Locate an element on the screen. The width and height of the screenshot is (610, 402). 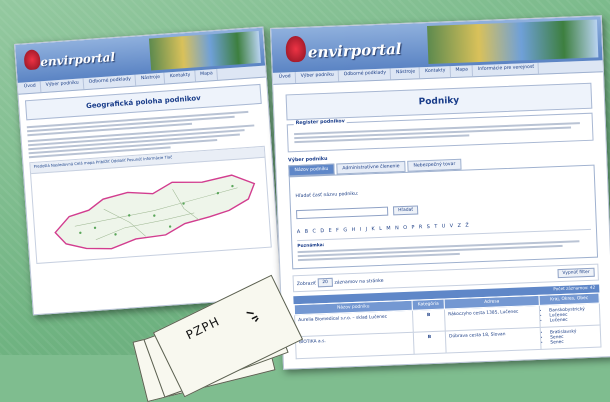
page-size-control: Zobraziť 20 záznamov na stránke is located at coordinates (340, 282).